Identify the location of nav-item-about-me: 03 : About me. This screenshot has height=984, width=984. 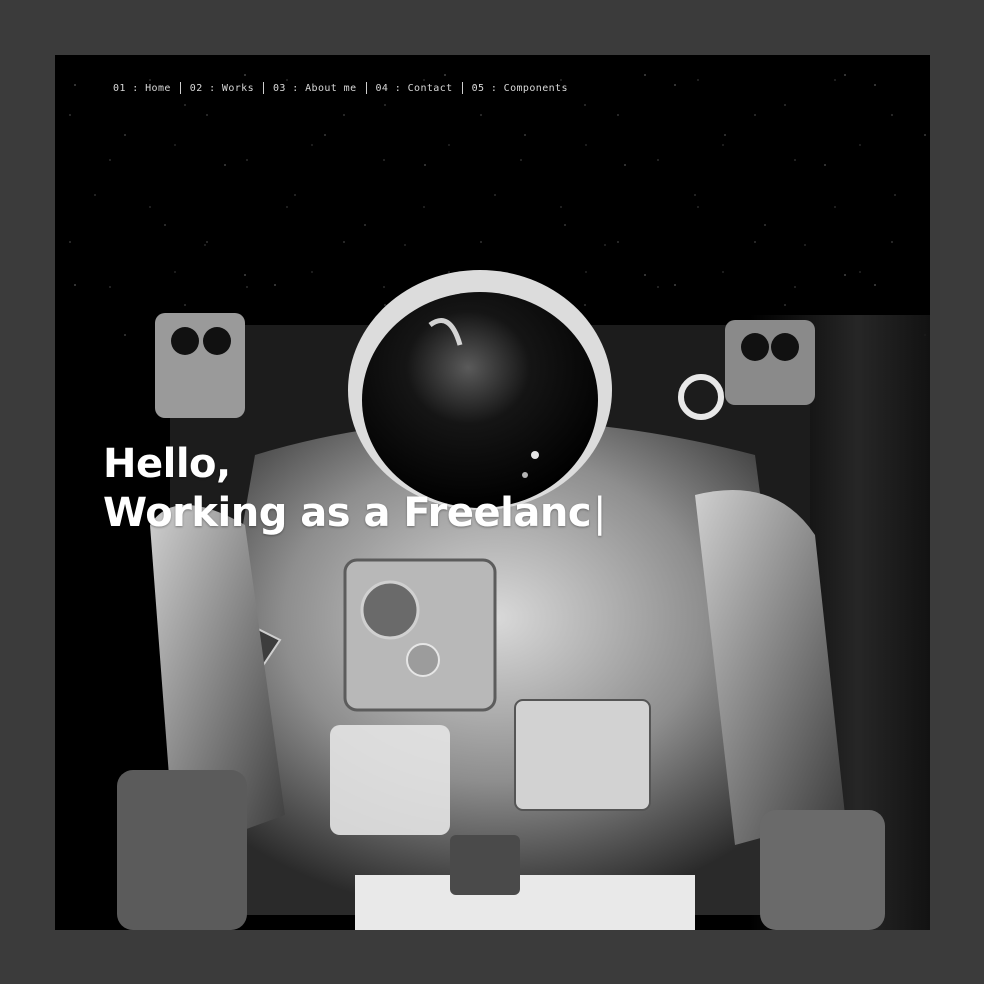
(314, 88).